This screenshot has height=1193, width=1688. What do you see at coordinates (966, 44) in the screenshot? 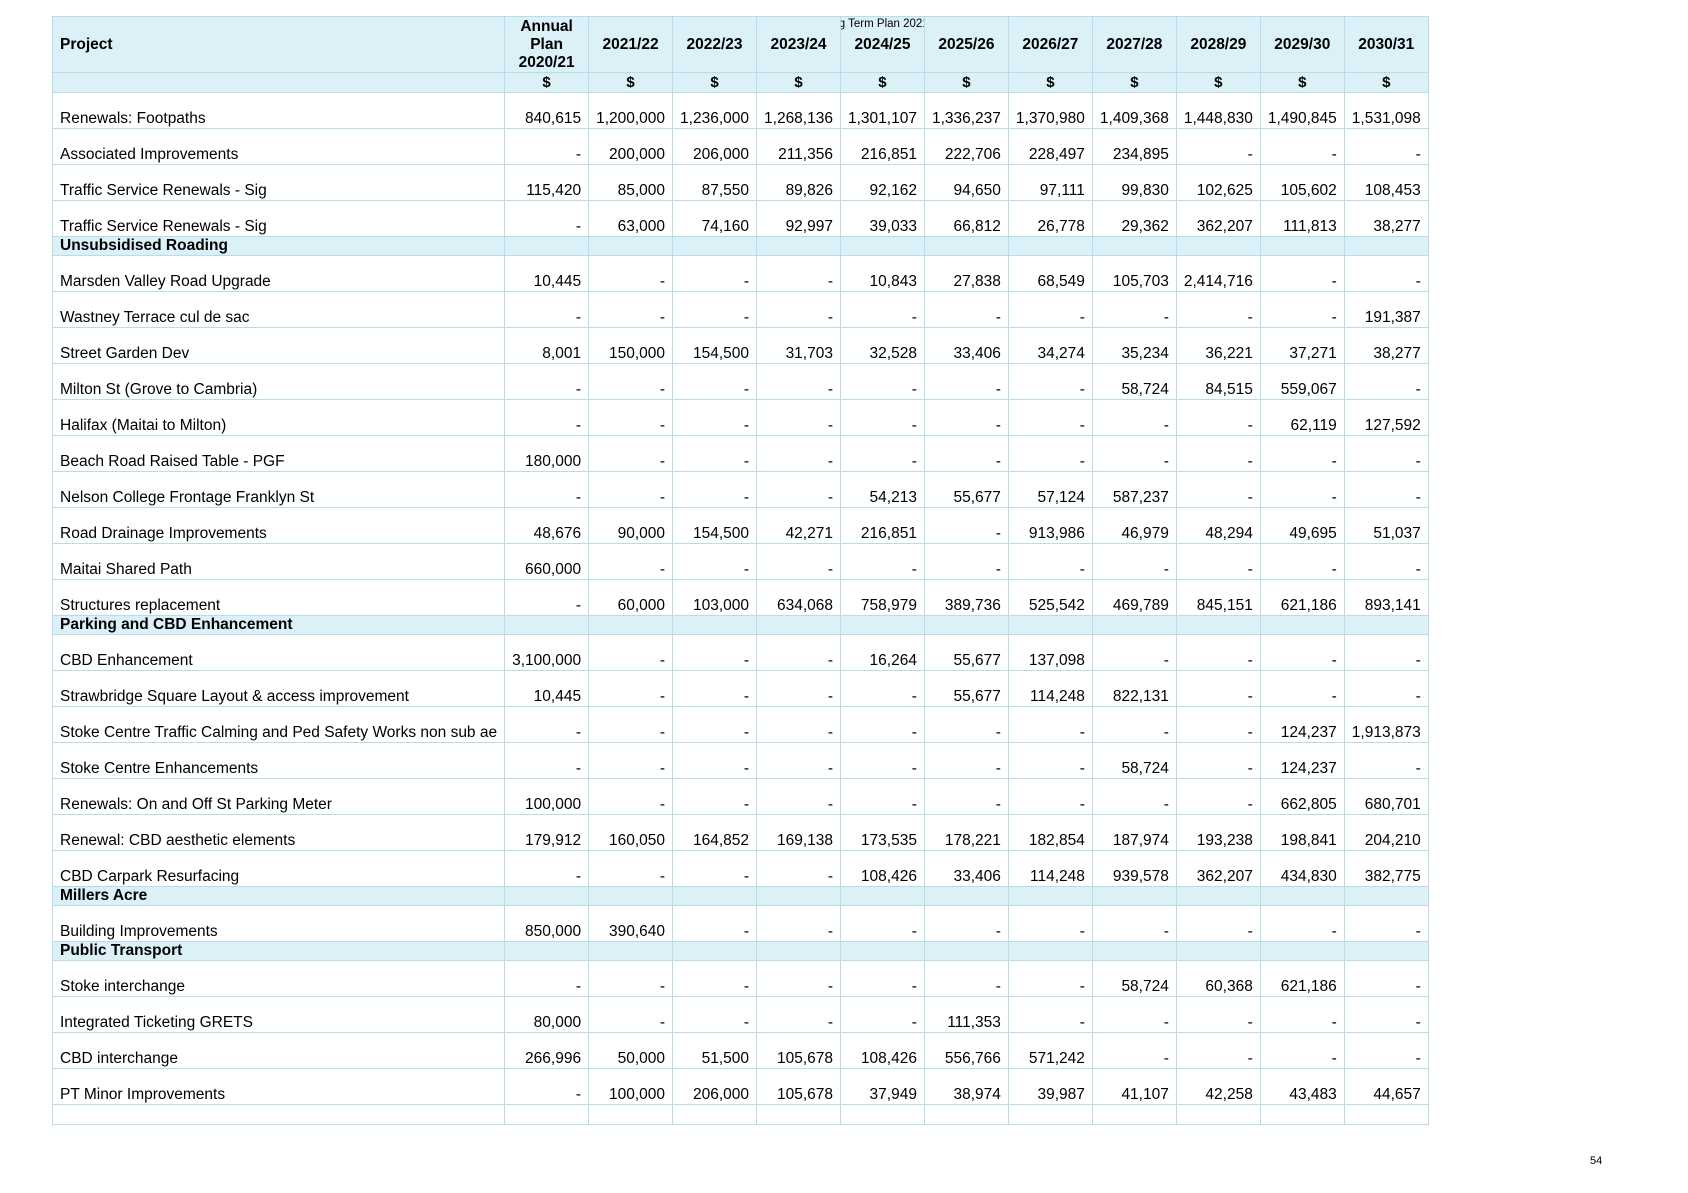
I see `year-column-header: 2025/26` at bounding box center [966, 44].